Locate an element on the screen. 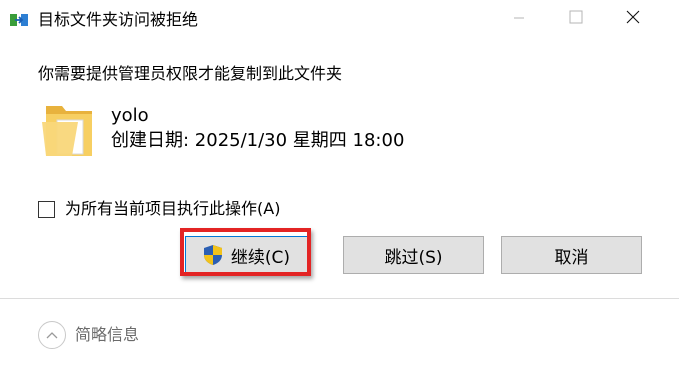 Image resolution: width=679 pixels, height=365 pixels. footer-divider is located at coordinates (339, 298).